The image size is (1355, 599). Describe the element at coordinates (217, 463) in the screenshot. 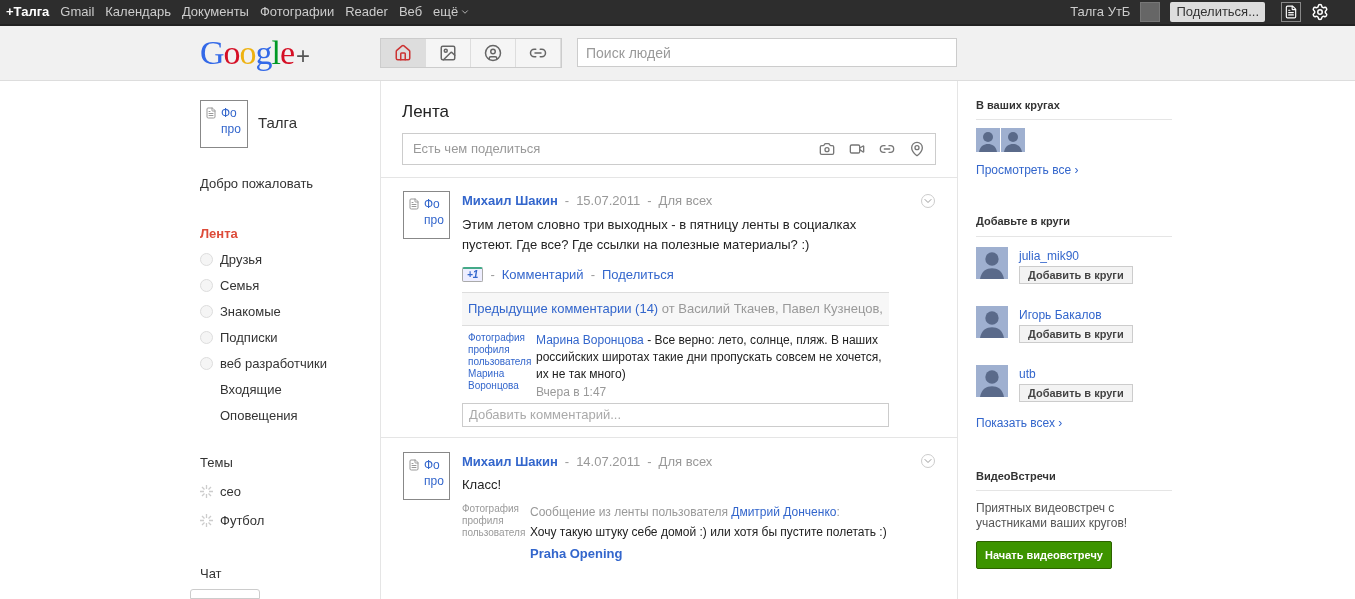

I see `topics-heading: Темы` at that location.